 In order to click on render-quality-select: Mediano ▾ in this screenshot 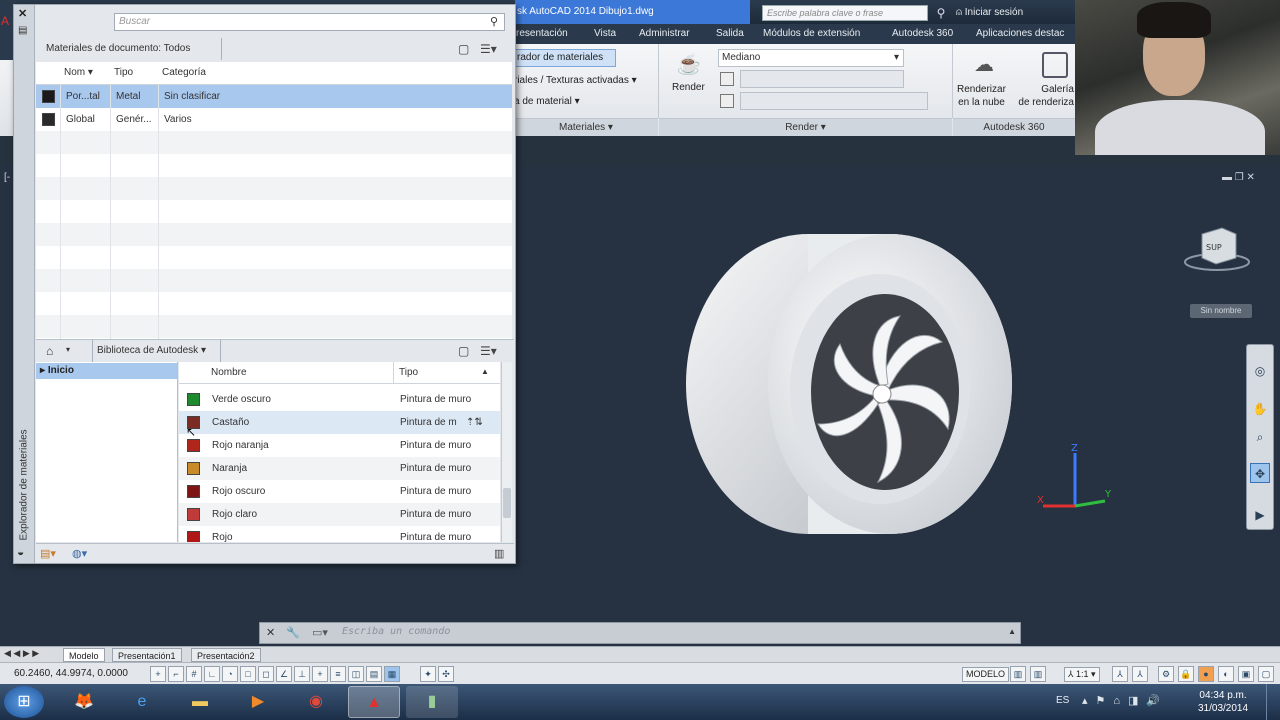, I will do `click(811, 58)`.